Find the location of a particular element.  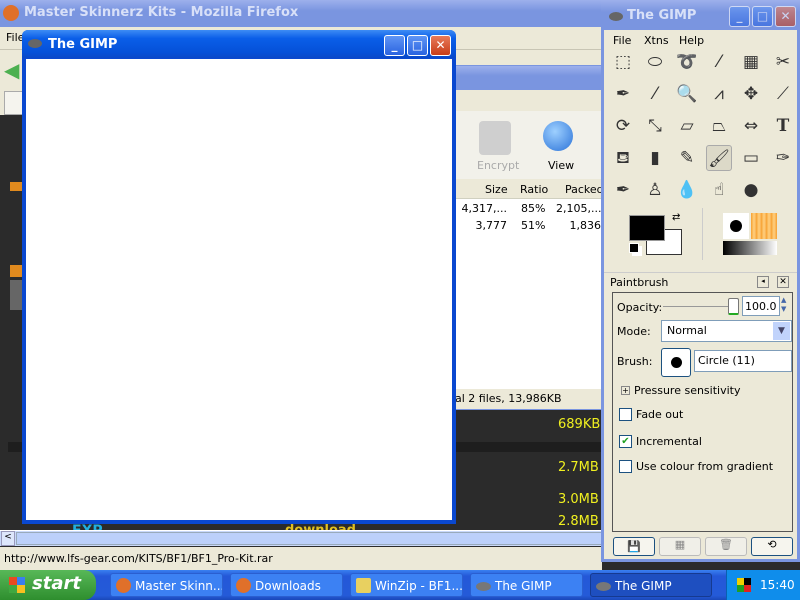

paintbrush-tool-icon: 🖌 is located at coordinates (719, 158).